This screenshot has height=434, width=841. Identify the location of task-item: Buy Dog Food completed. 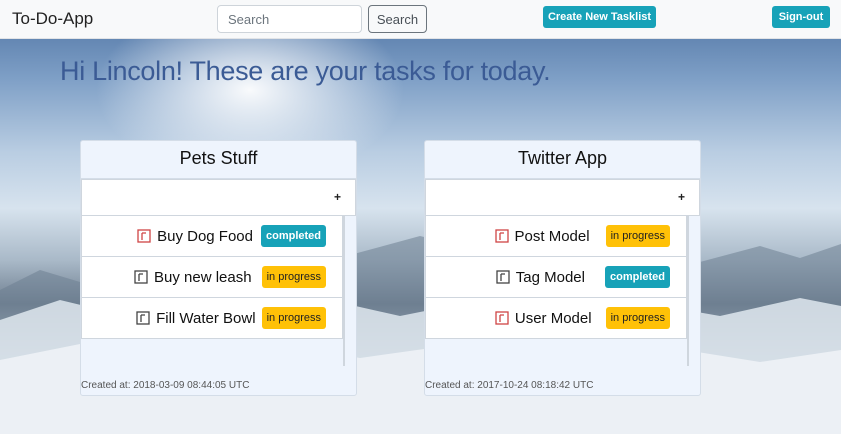
(212, 236).